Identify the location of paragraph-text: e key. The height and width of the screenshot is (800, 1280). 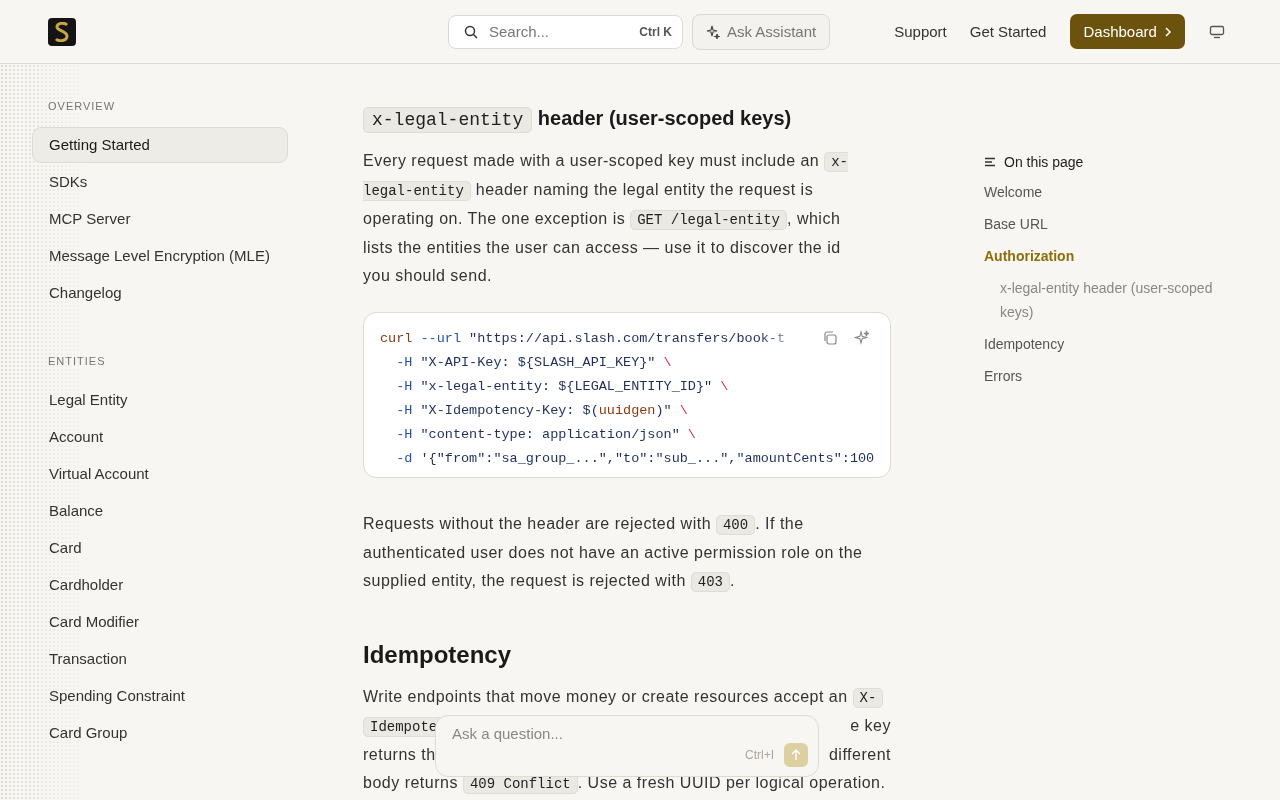
(870, 726).